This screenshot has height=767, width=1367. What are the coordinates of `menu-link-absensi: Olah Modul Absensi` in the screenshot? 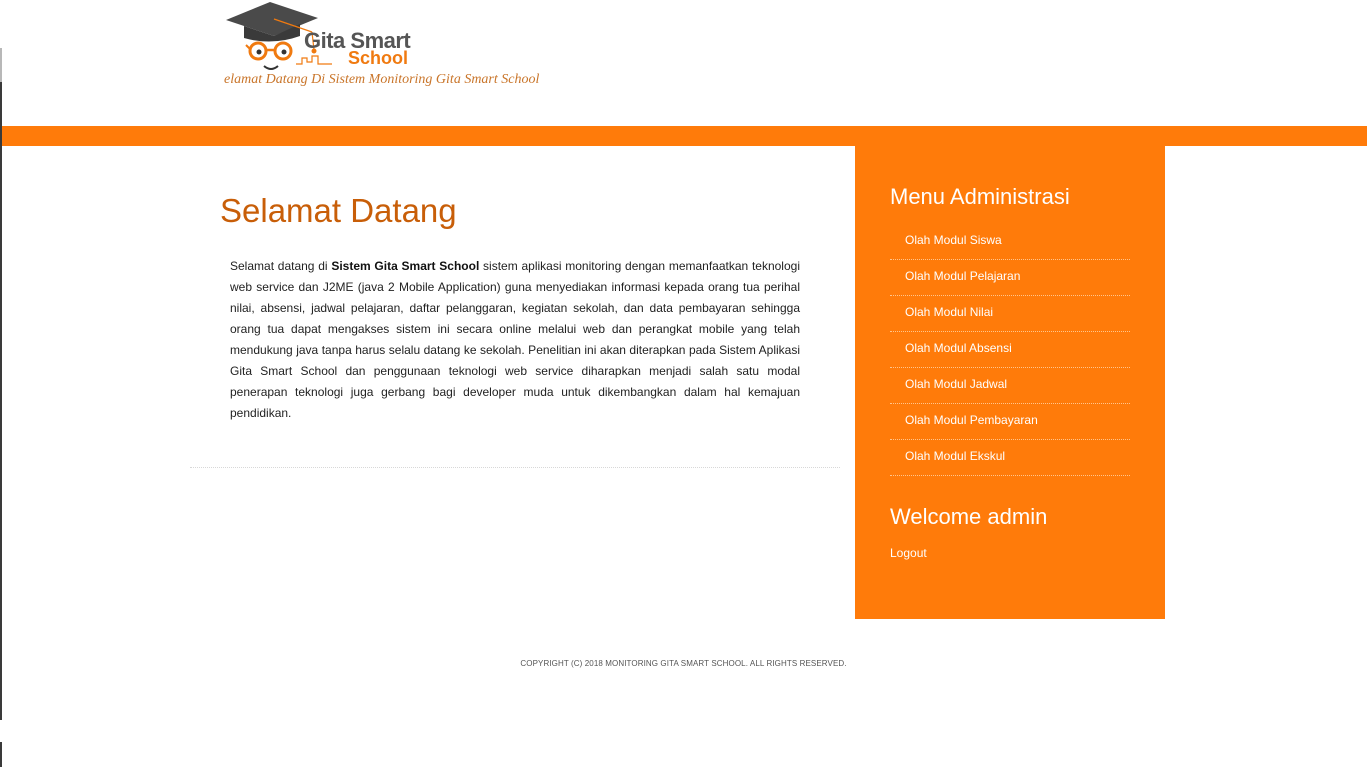 It's located at (1010, 343).